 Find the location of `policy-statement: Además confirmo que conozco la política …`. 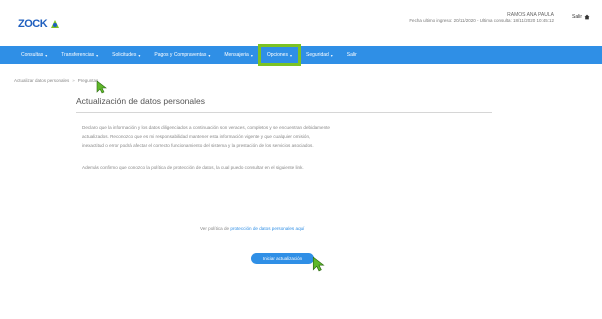

policy-statement: Además confirmo que conozco la política … is located at coordinates (193, 167).